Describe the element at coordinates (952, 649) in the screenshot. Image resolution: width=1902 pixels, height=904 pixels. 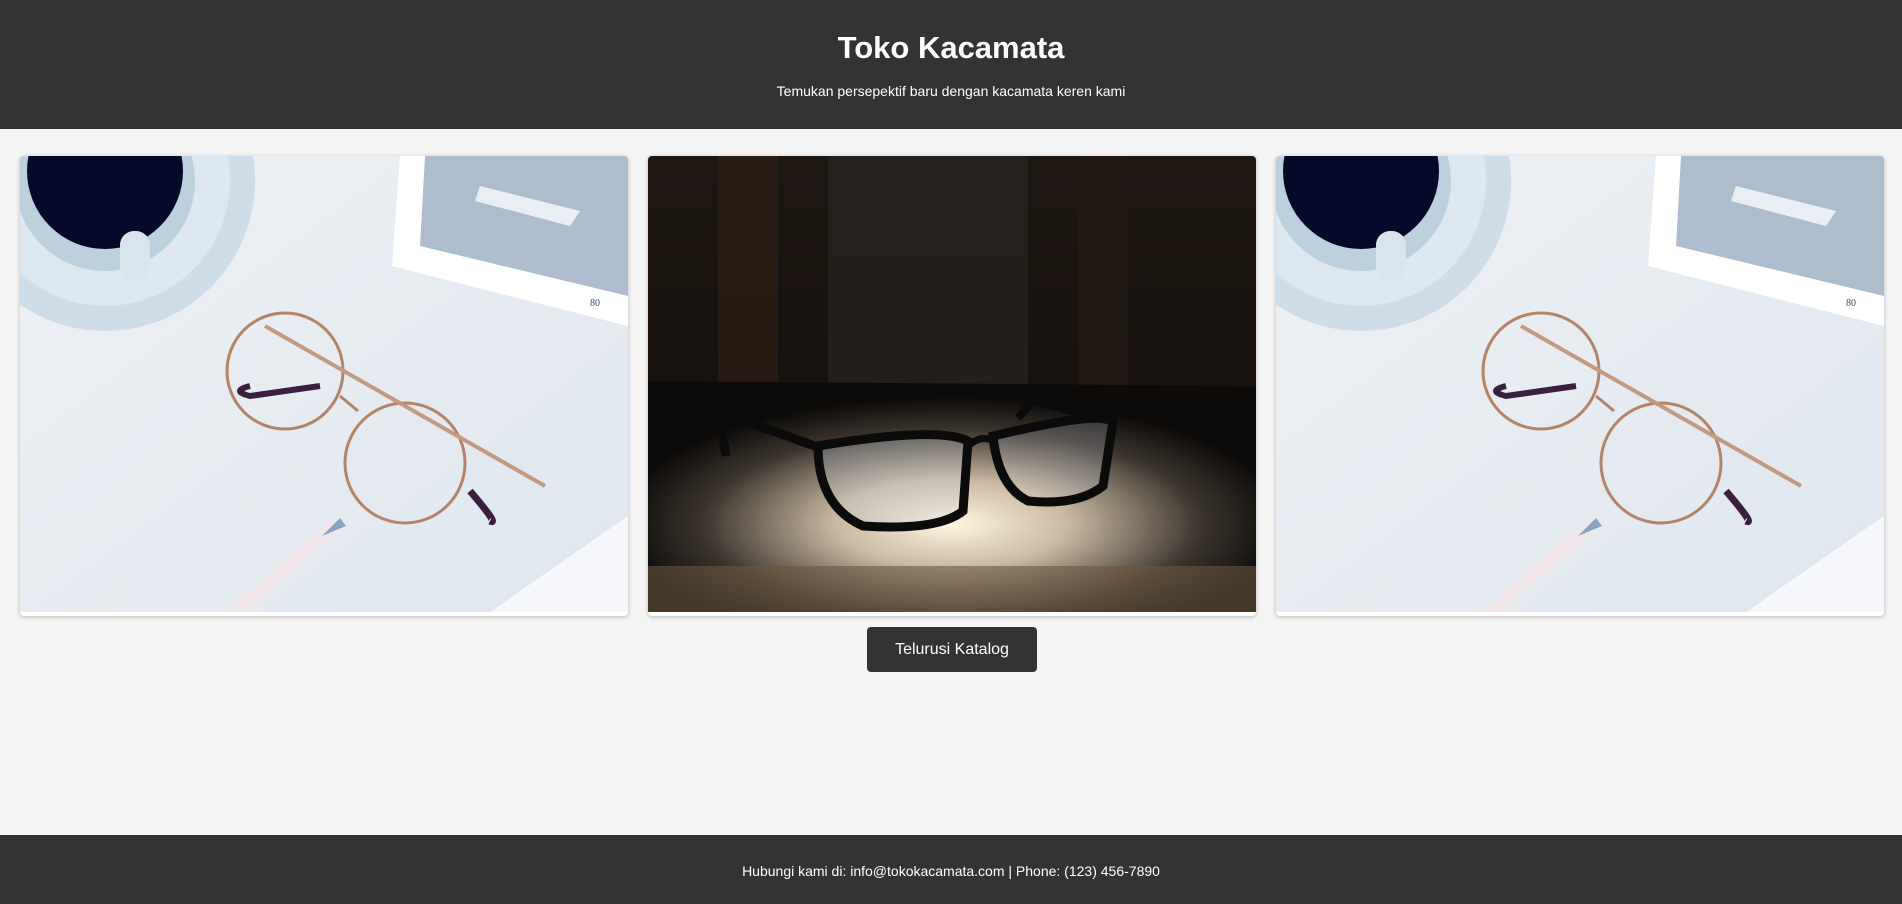
I see `browse-catalog-button: Telurusi Katalog` at that location.